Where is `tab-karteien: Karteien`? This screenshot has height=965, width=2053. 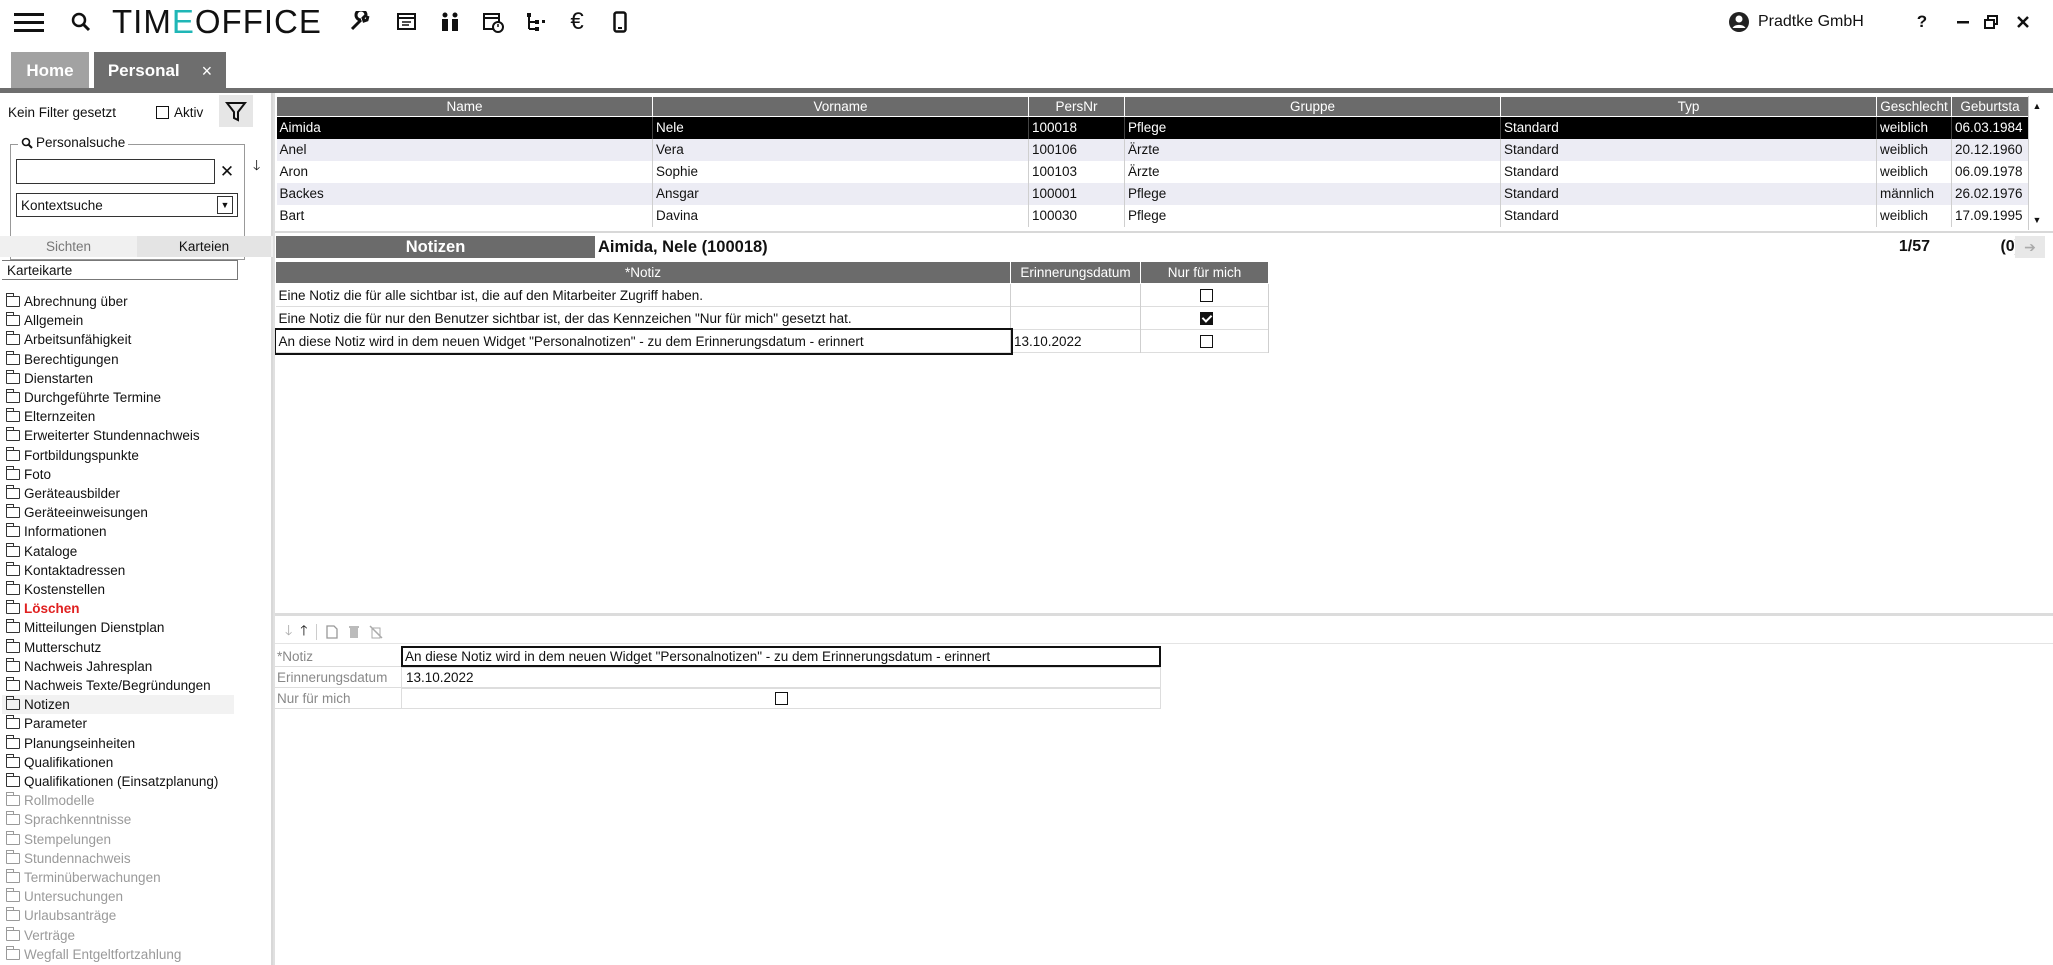 tab-karteien: Karteien is located at coordinates (204, 246).